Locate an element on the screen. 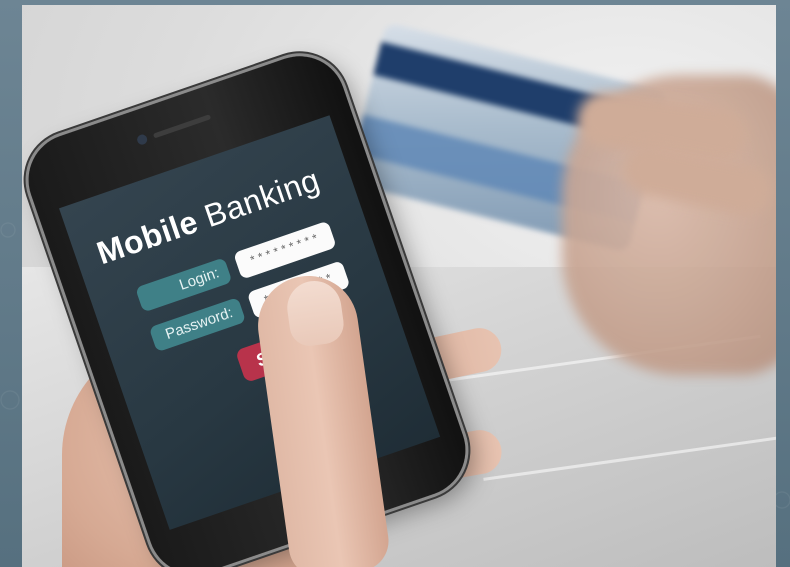 The image size is (790, 567). app-title-bold: Mobile is located at coordinates (147, 237).